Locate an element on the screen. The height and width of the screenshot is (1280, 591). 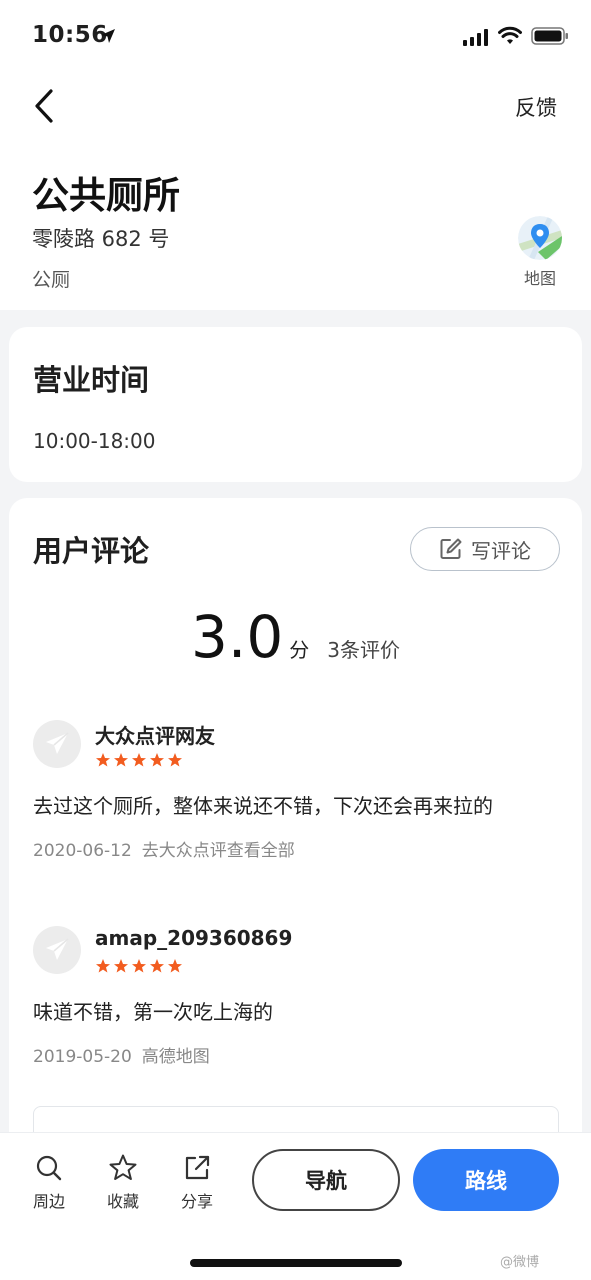
place-title: 公共厕所 is located at coordinates (106, 195).